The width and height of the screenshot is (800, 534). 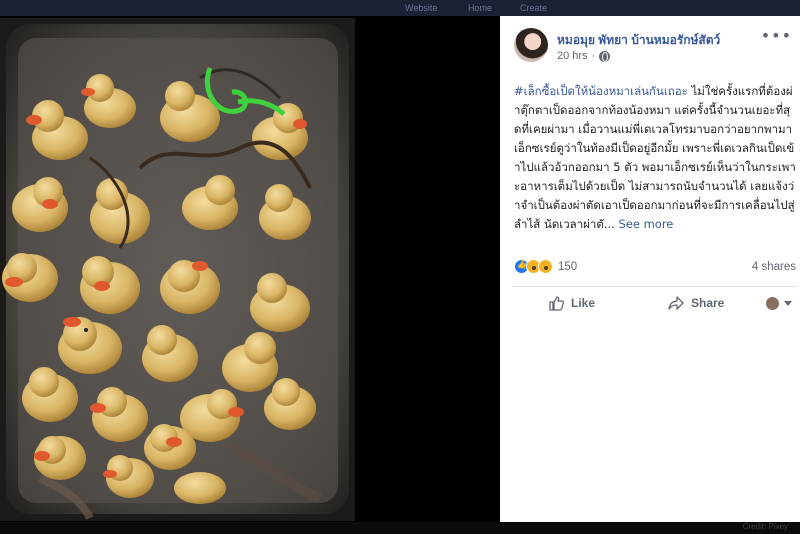 What do you see at coordinates (421, 8) in the screenshot?
I see `topbar-item: Website` at bounding box center [421, 8].